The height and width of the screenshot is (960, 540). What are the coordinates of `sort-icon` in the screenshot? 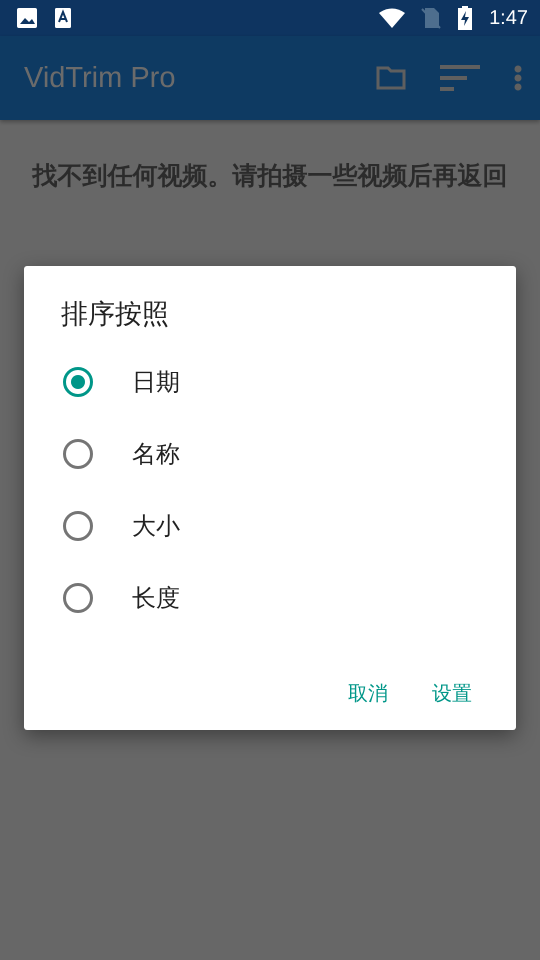 It's located at (460, 78).